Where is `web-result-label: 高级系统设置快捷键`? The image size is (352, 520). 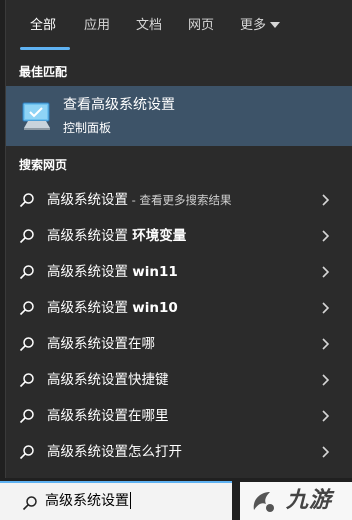
web-result-label: 高级系统设置快捷键 is located at coordinates (108, 380).